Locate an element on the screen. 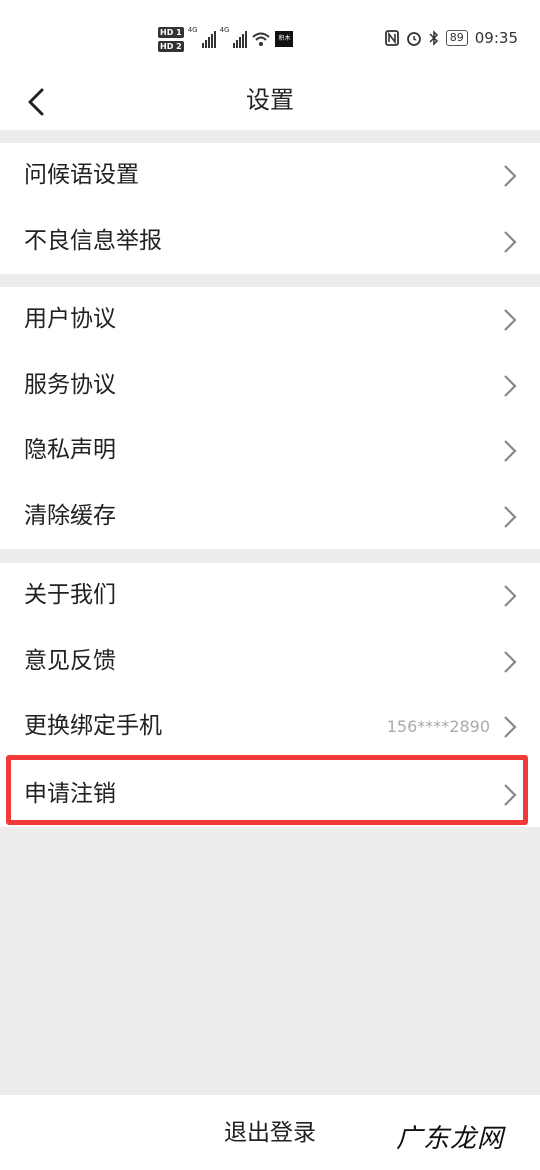 The image size is (540, 1170). clear-cache-item: 清除缓存 is located at coordinates (270, 517).